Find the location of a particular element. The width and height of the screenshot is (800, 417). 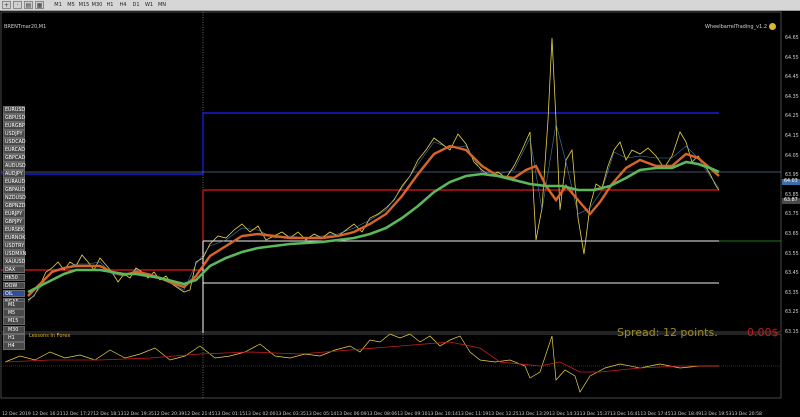

symbol-button-dax: DAX is located at coordinates (14, 269).